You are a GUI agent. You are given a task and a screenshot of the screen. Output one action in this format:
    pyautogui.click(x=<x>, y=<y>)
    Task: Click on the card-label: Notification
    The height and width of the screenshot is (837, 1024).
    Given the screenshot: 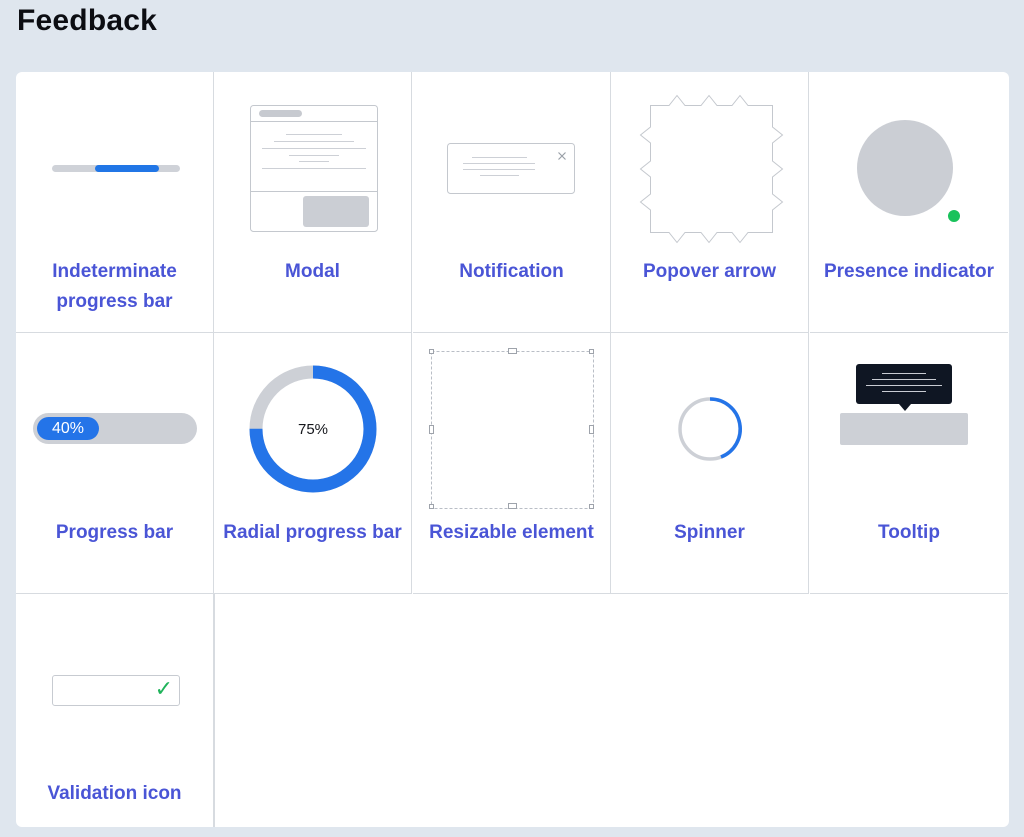 What is the action you would take?
    pyautogui.click(x=511, y=271)
    